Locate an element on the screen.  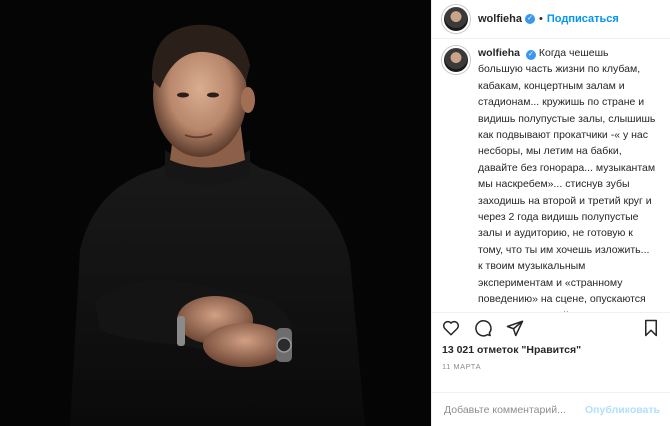
caption-avatar is located at coordinates (456, 60).